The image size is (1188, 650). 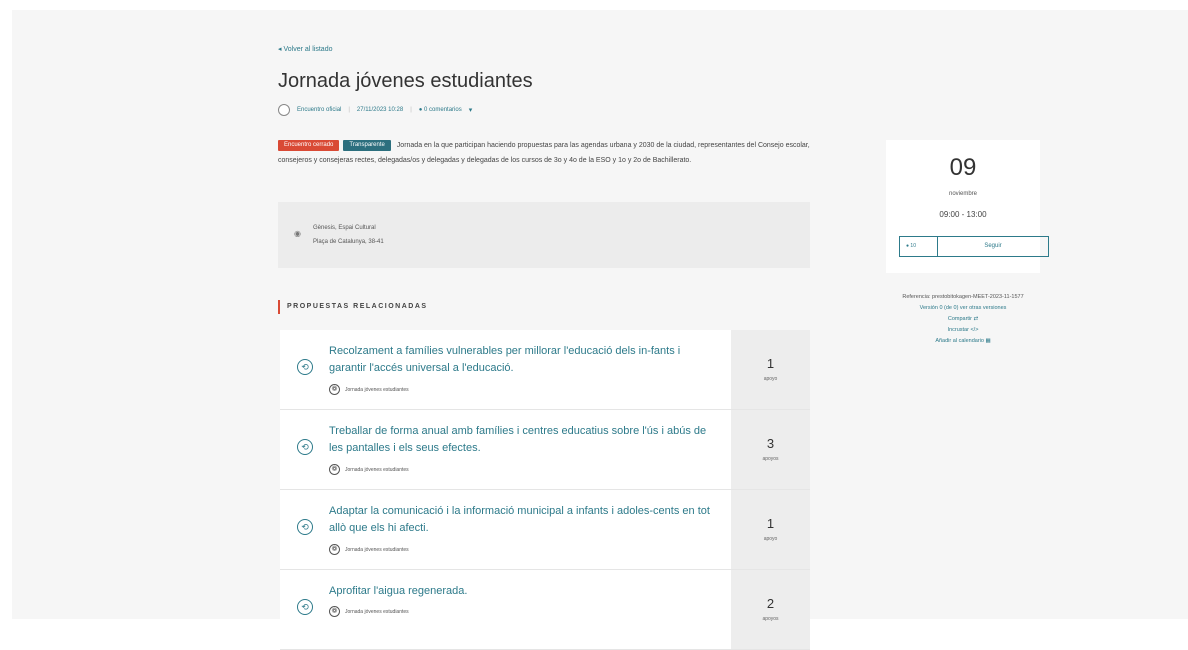 I want to click on support-count: 2, so click(x=770, y=603).